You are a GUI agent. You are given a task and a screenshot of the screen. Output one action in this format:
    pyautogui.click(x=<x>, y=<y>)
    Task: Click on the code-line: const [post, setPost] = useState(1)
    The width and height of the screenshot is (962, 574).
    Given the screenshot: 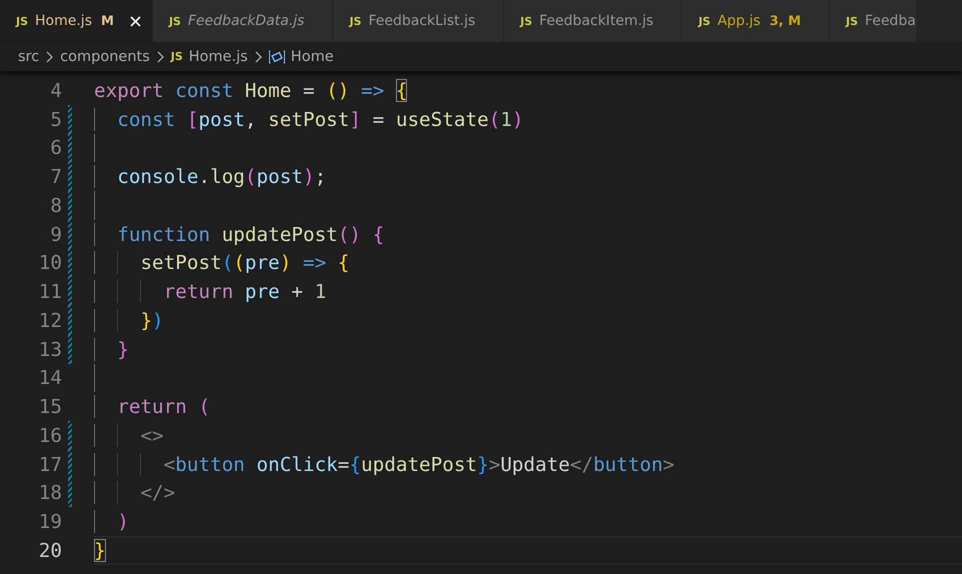 What is the action you would take?
    pyautogui.click(x=309, y=119)
    